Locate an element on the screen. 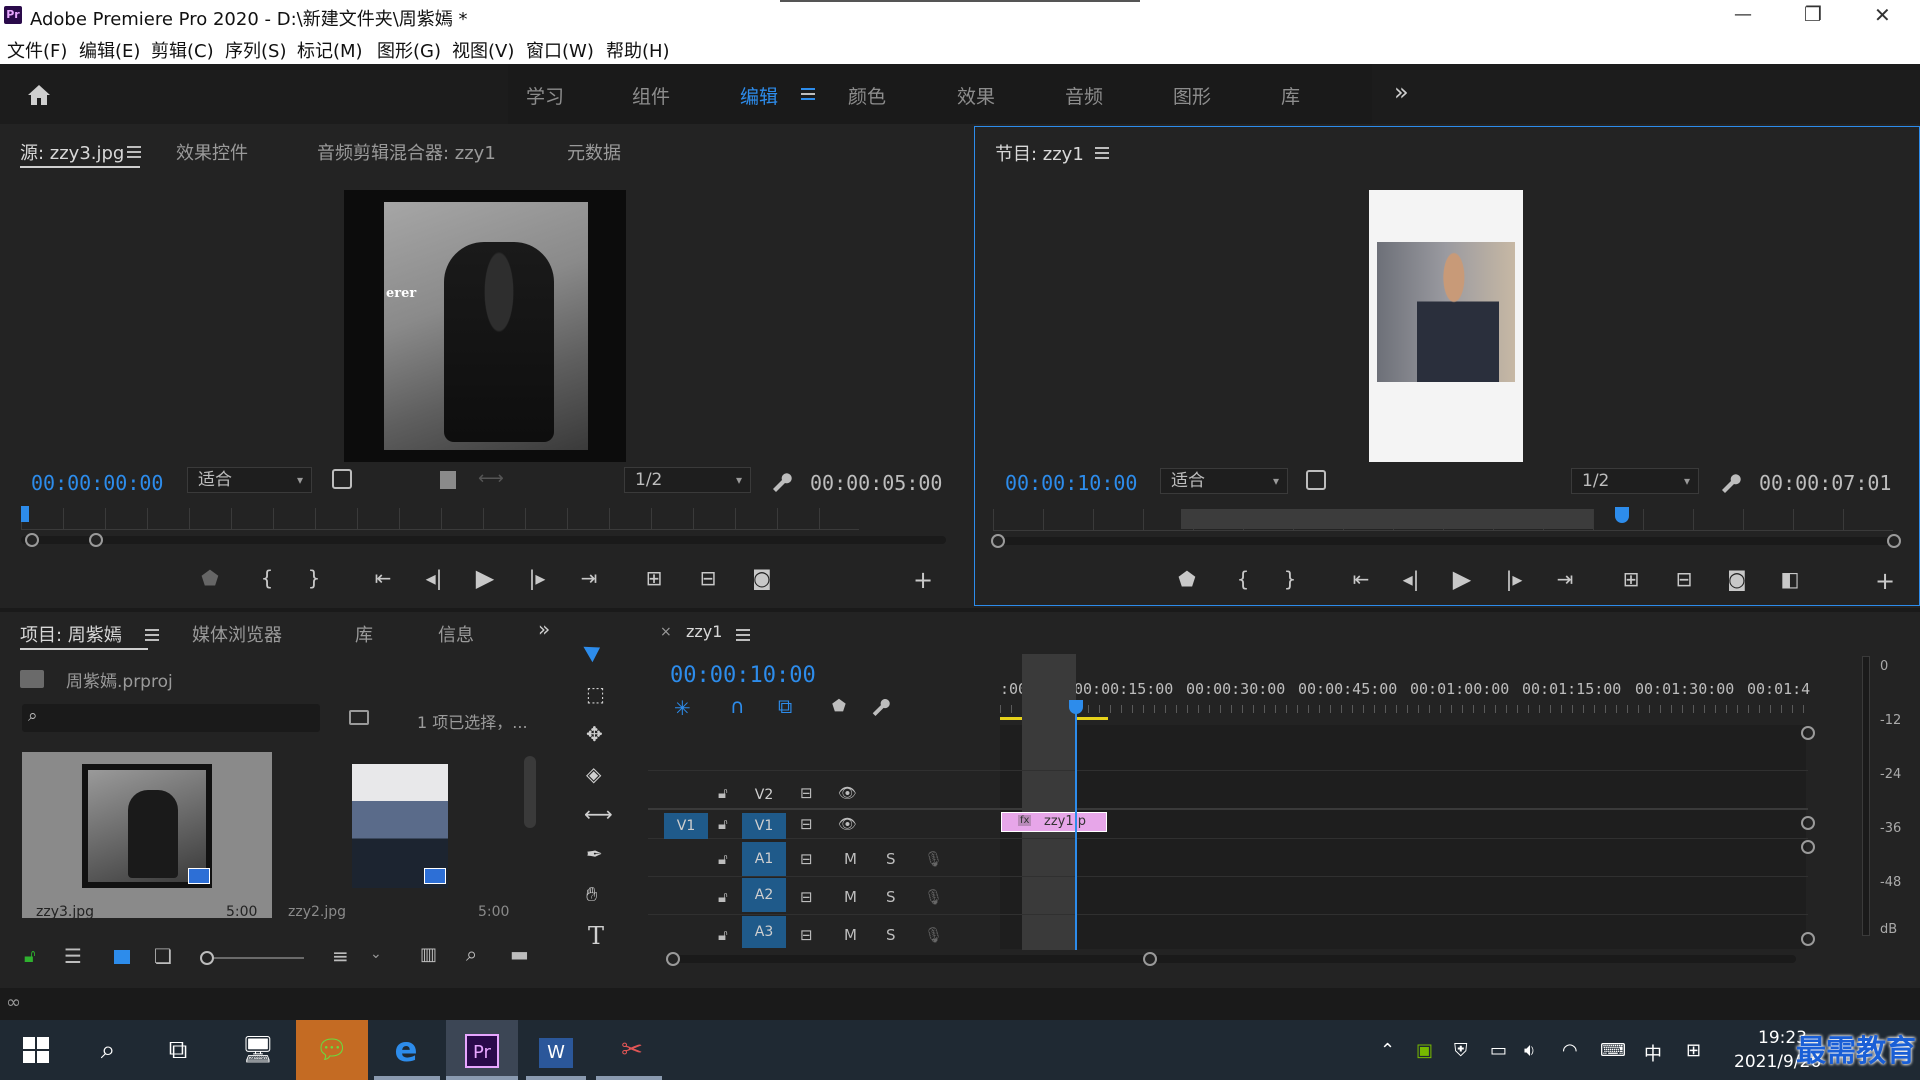 This screenshot has width=1920, height=1080. internet-explorer-icon: e is located at coordinates (406, 1050).